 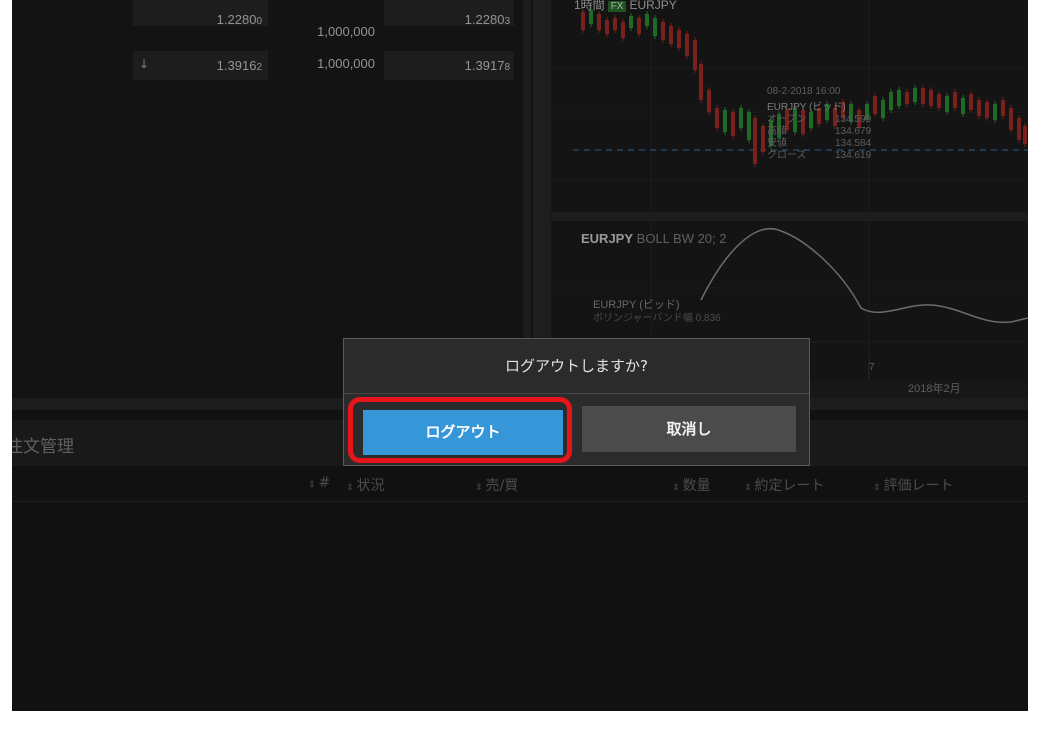 What do you see at coordinates (576, 366) in the screenshot?
I see `dialog-message: ログアウトしますか?` at bounding box center [576, 366].